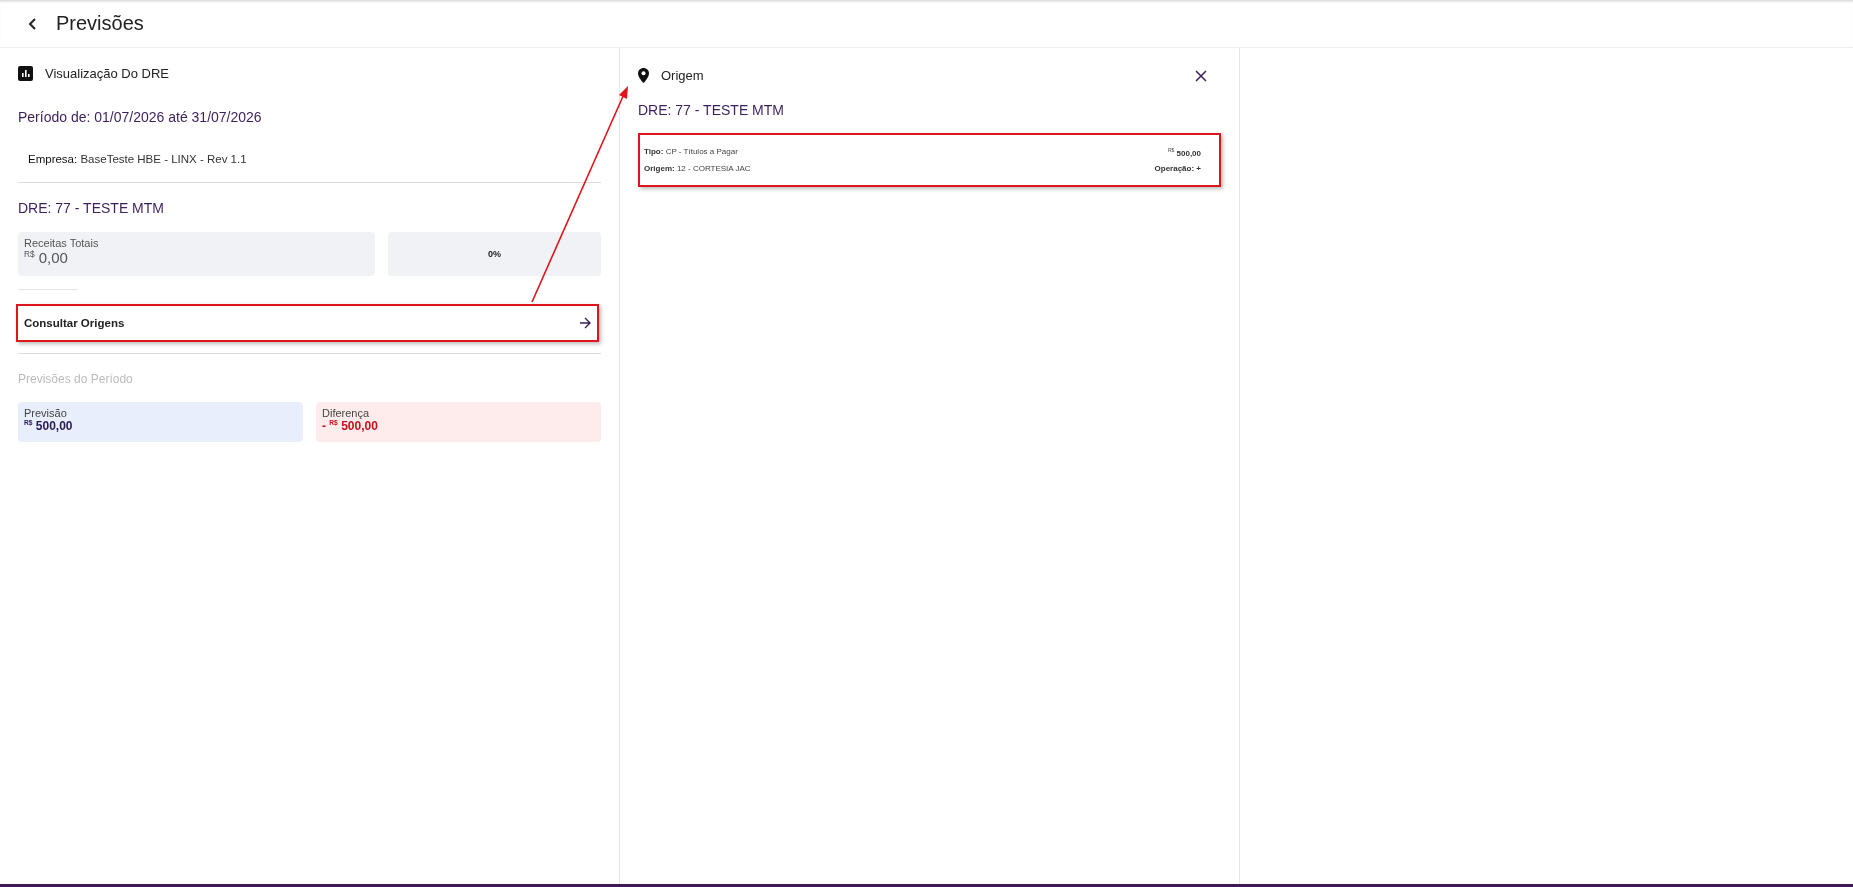  Describe the element at coordinates (585, 323) in the screenshot. I see `arrow-right-icon` at that location.